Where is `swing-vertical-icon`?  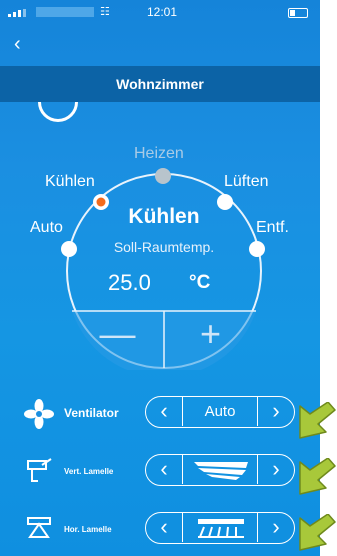
swing-vertical-icon is located at coordinates (221, 471).